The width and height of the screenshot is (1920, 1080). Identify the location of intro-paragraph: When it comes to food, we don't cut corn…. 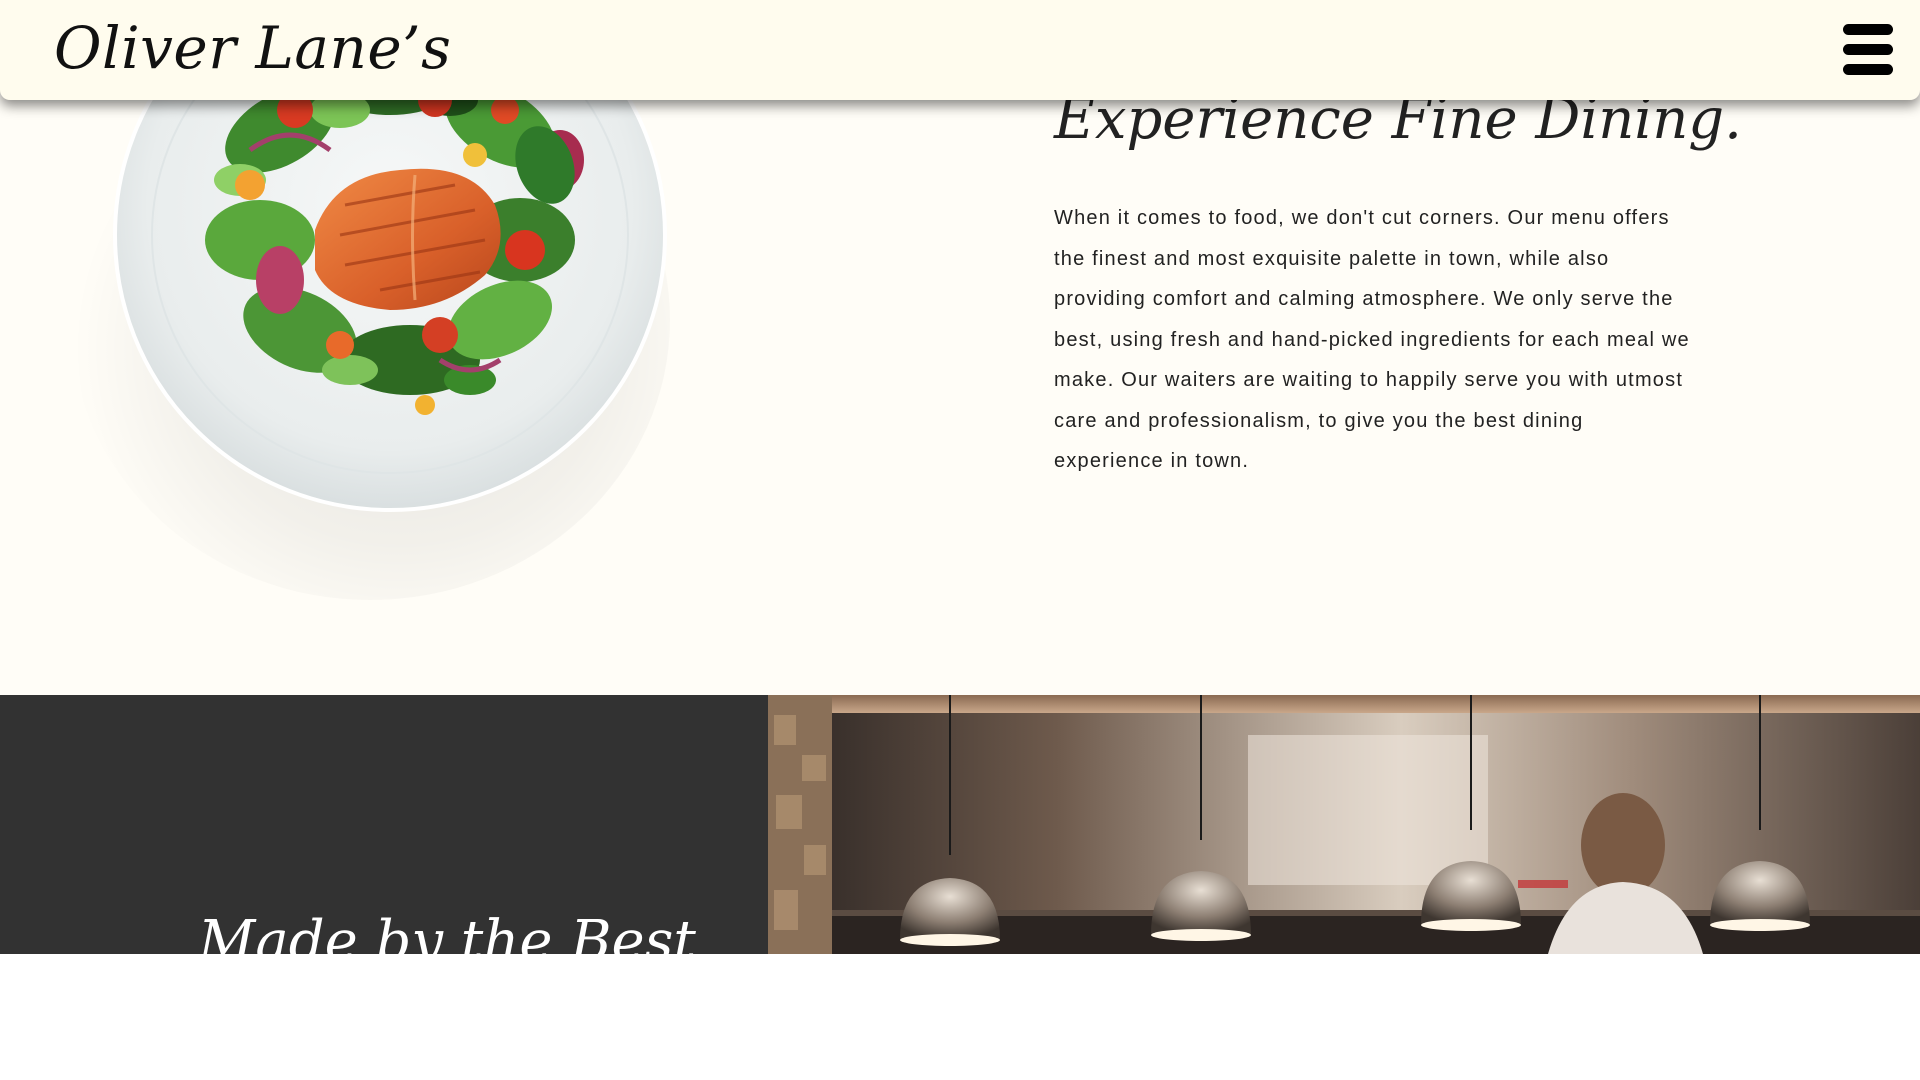
(1372, 339).